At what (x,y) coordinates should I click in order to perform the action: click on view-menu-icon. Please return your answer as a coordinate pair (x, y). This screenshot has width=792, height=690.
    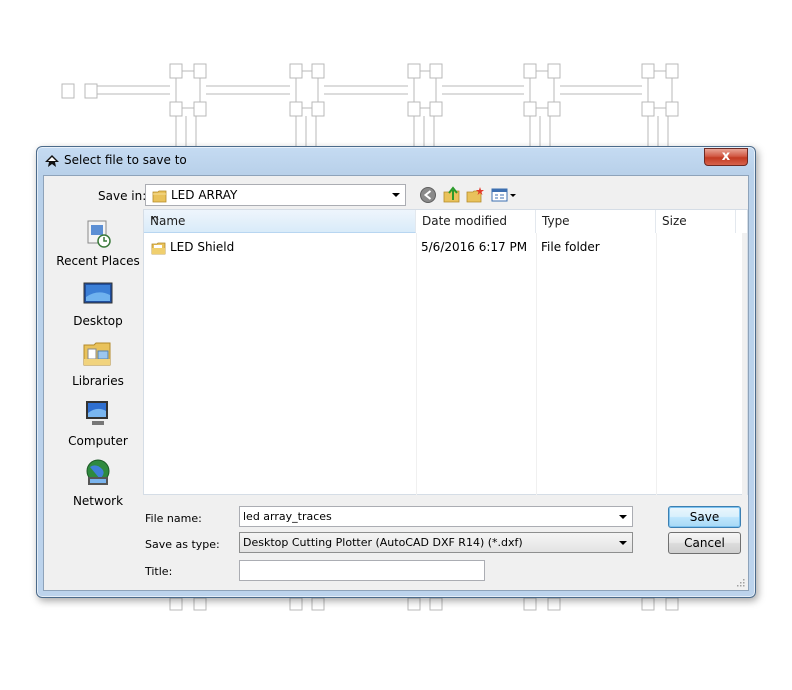
    Looking at the image, I should click on (504, 195).